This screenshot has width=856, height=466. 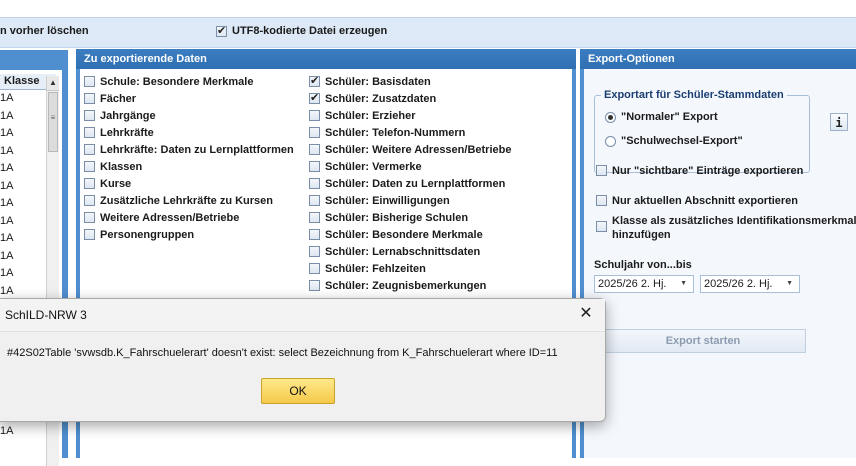 What do you see at coordinates (197, 150) in the screenshot?
I see `export-item-label: Lehrkräfte: Daten zu Lernplattformen` at bounding box center [197, 150].